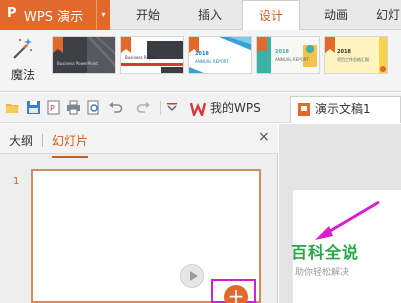 Image resolution: width=401 pixels, height=303 pixels. What do you see at coordinates (23, 48) in the screenshot?
I see `magic-wand-icon` at bounding box center [23, 48].